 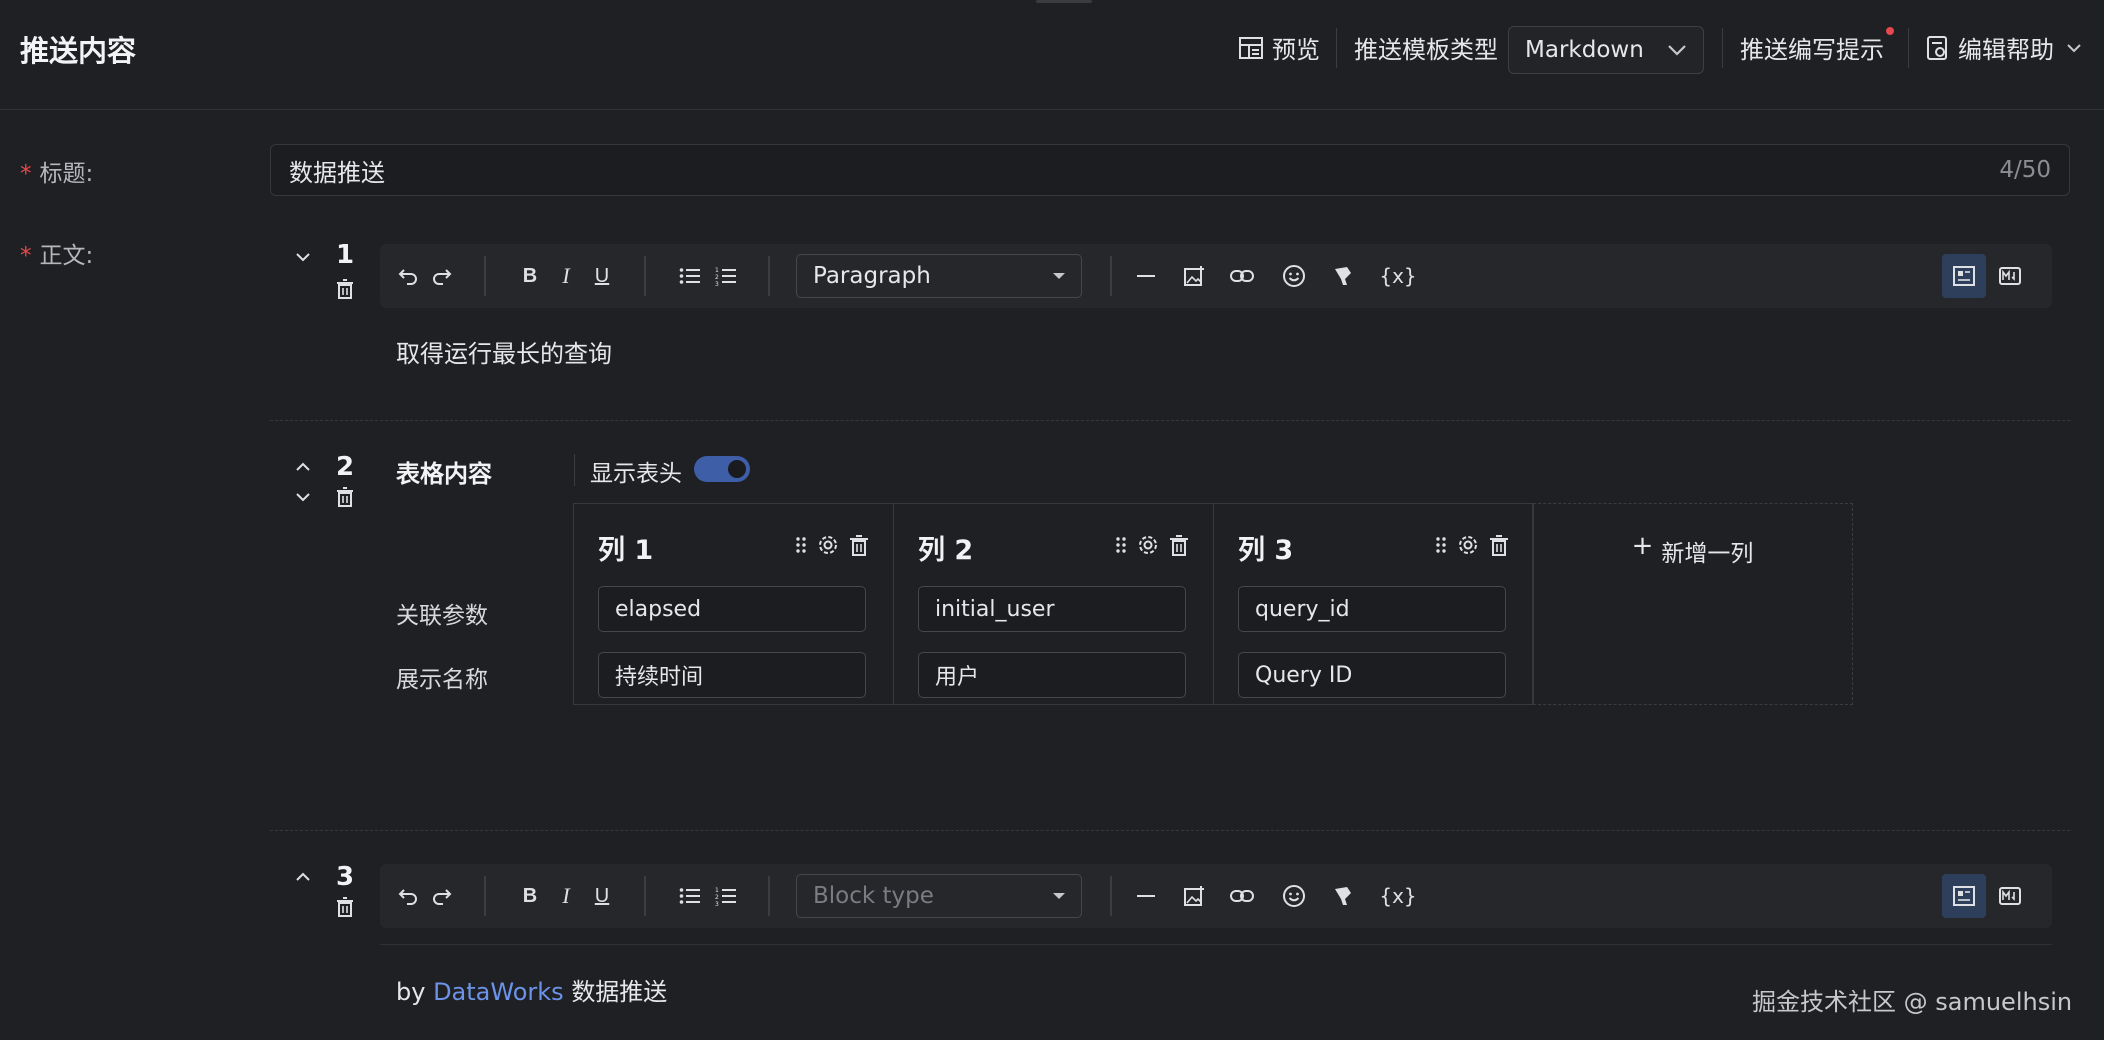 I want to click on redo-icon, so click(x=442, y=277).